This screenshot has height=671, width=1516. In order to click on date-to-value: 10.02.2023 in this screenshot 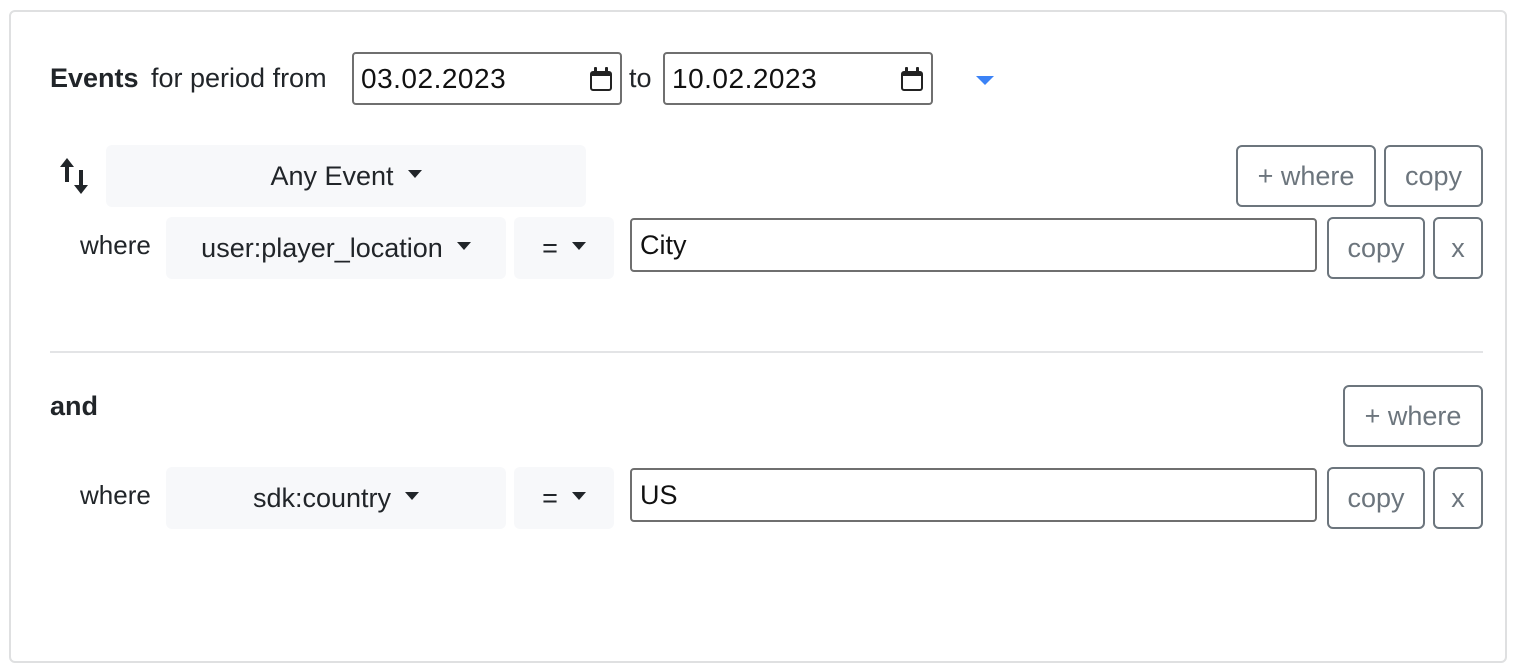, I will do `click(745, 78)`.